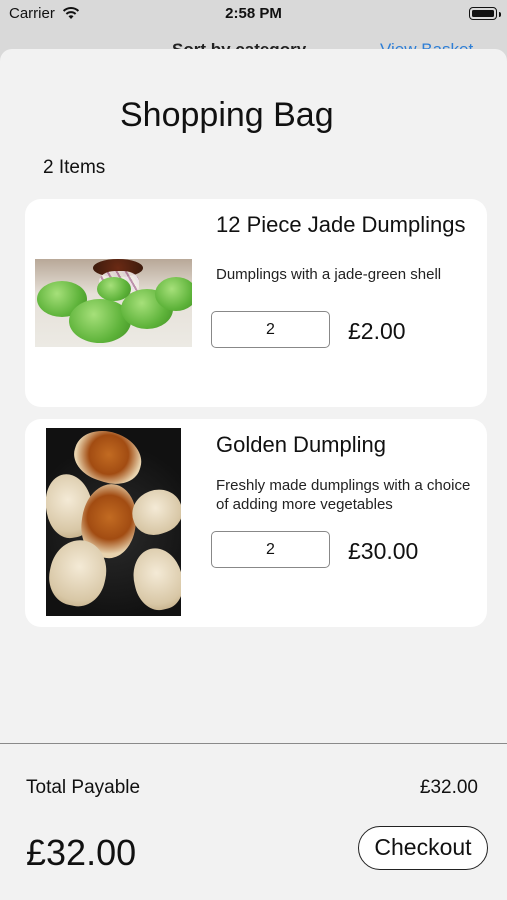  What do you see at coordinates (113, 303) in the screenshot?
I see `jade-dumplings-photo` at bounding box center [113, 303].